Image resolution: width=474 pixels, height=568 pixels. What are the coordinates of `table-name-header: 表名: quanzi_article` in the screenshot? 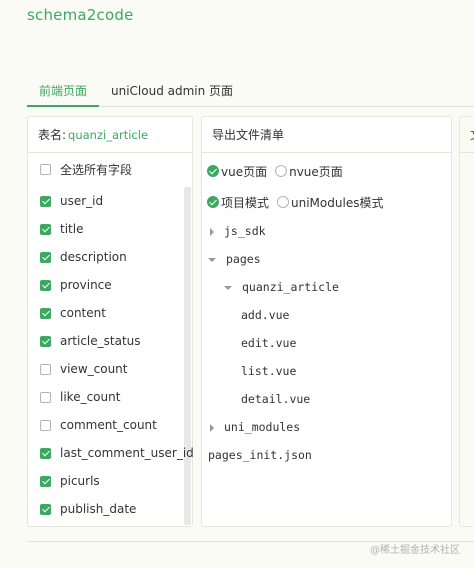 It's located at (110, 135).